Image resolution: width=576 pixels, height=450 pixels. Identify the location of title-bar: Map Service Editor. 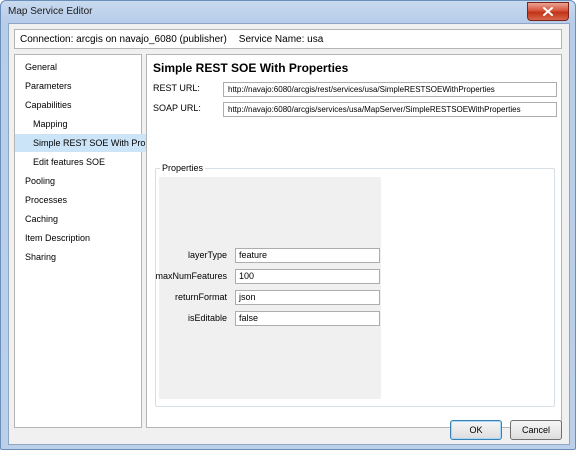
(288, 12).